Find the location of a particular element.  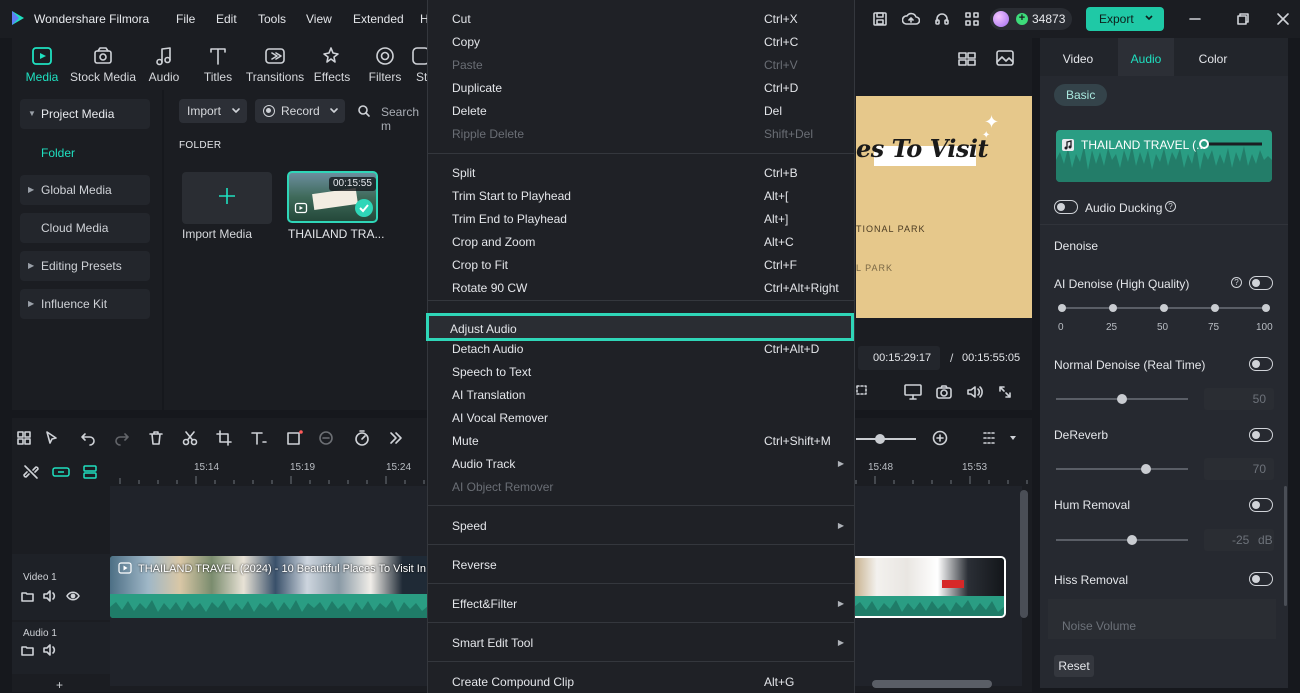

select-tool-icon is located at coordinates (52, 438).